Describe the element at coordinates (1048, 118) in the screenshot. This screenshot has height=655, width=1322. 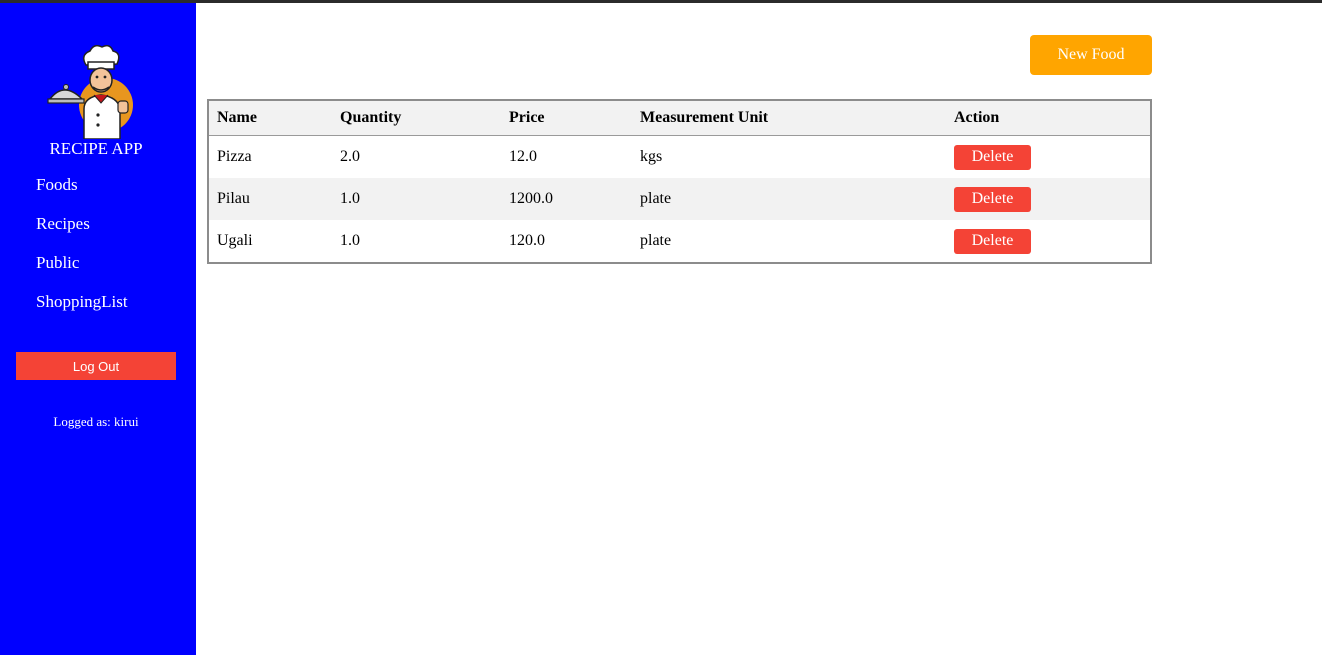
I see `column-header-action: Action` at that location.